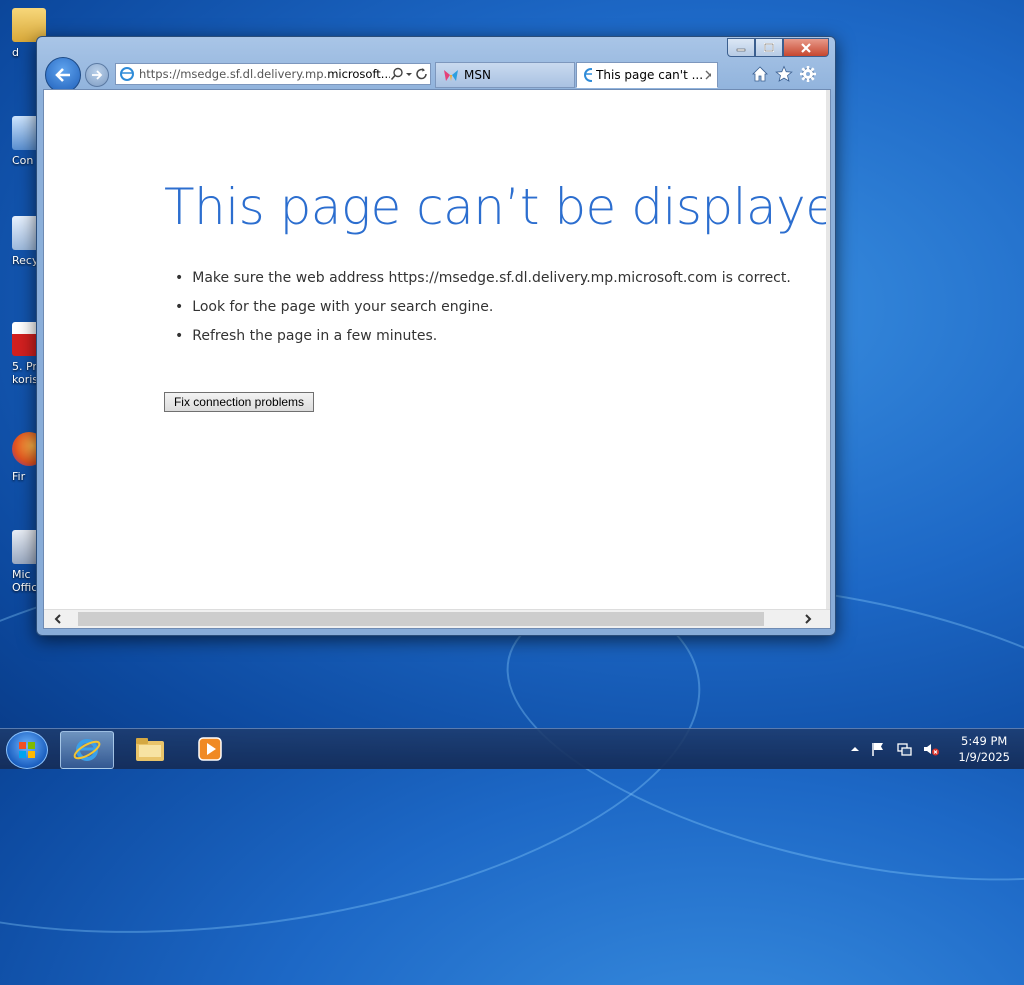 The height and width of the screenshot is (985, 1024). I want to click on dropdown-icon, so click(409, 74).